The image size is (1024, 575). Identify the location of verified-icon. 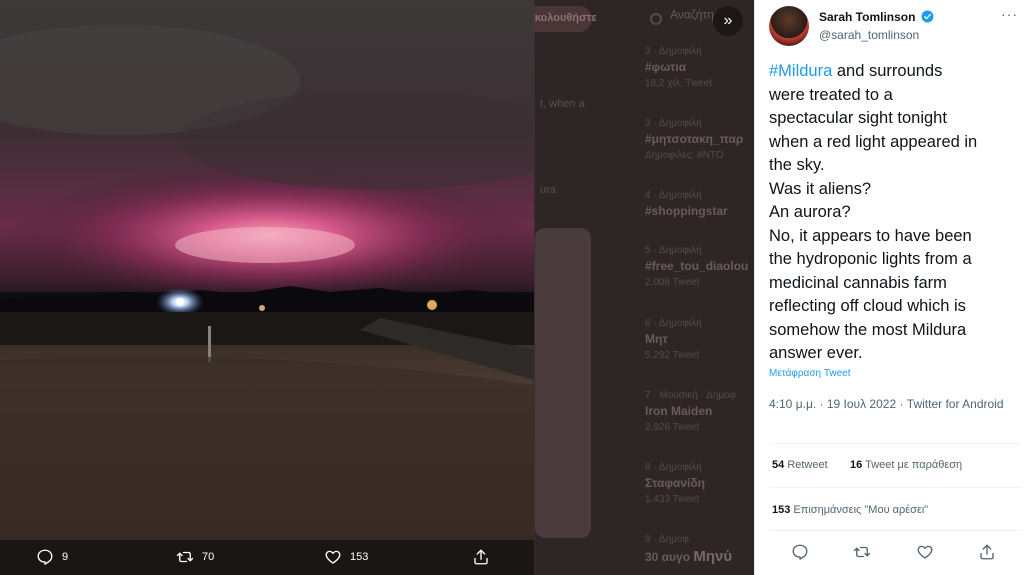
(927, 16).